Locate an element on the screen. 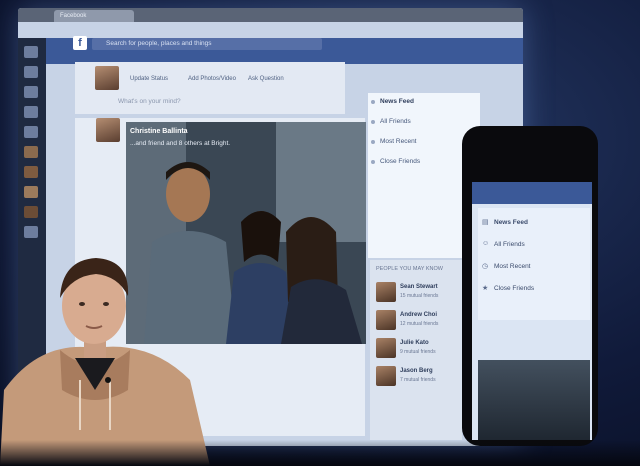  update-status-action: Update Status is located at coordinates (149, 79).